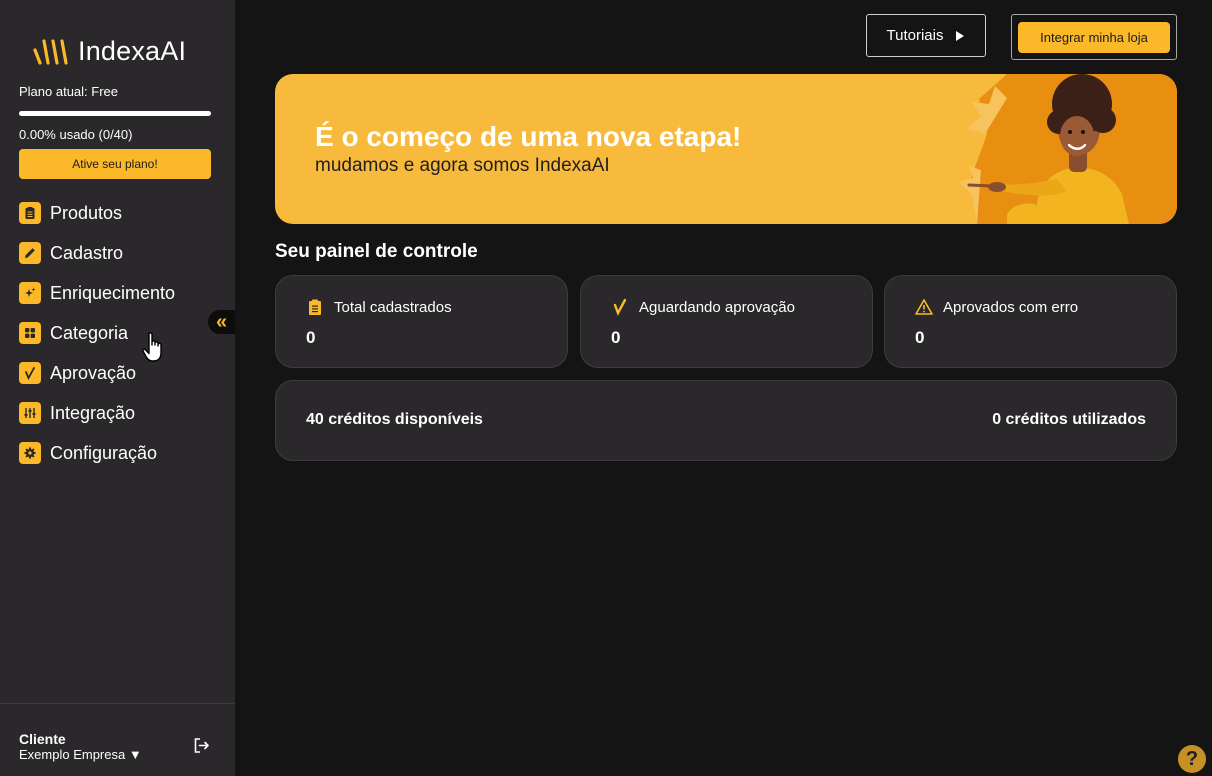 The image size is (1212, 776). What do you see at coordinates (1011, 307) in the screenshot?
I see `stat-label: Aprovados com erro` at bounding box center [1011, 307].